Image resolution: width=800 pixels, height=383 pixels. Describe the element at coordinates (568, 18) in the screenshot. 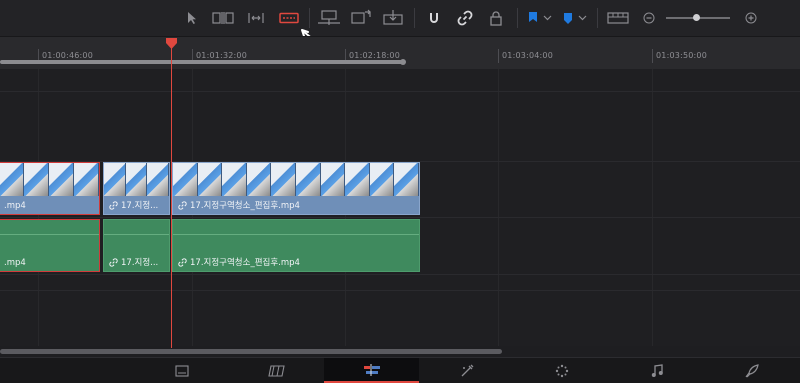

I see `marker-icon` at that location.